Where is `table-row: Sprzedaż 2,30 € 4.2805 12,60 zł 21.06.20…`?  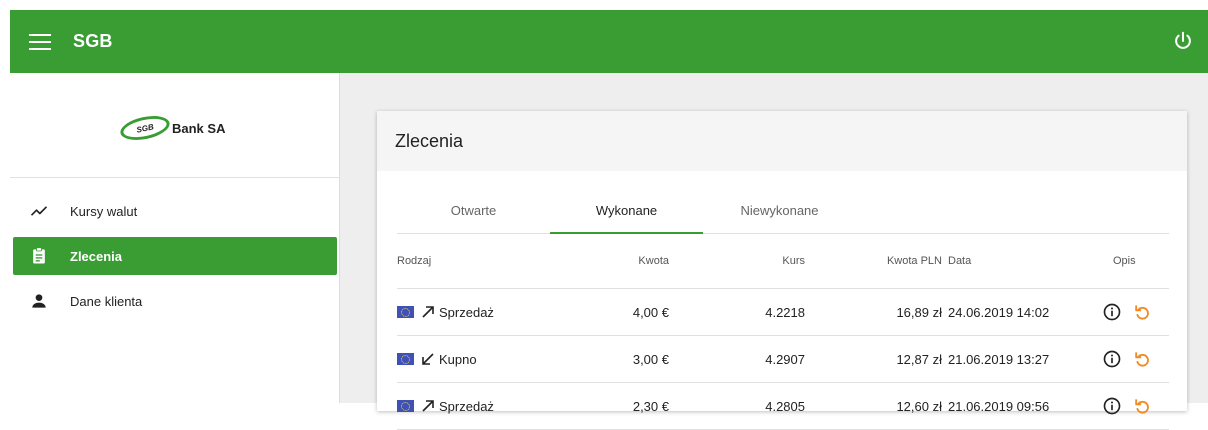
table-row: Sprzedaż 2,30 € 4.2805 12,60 zł 21.06.20… is located at coordinates (783, 406).